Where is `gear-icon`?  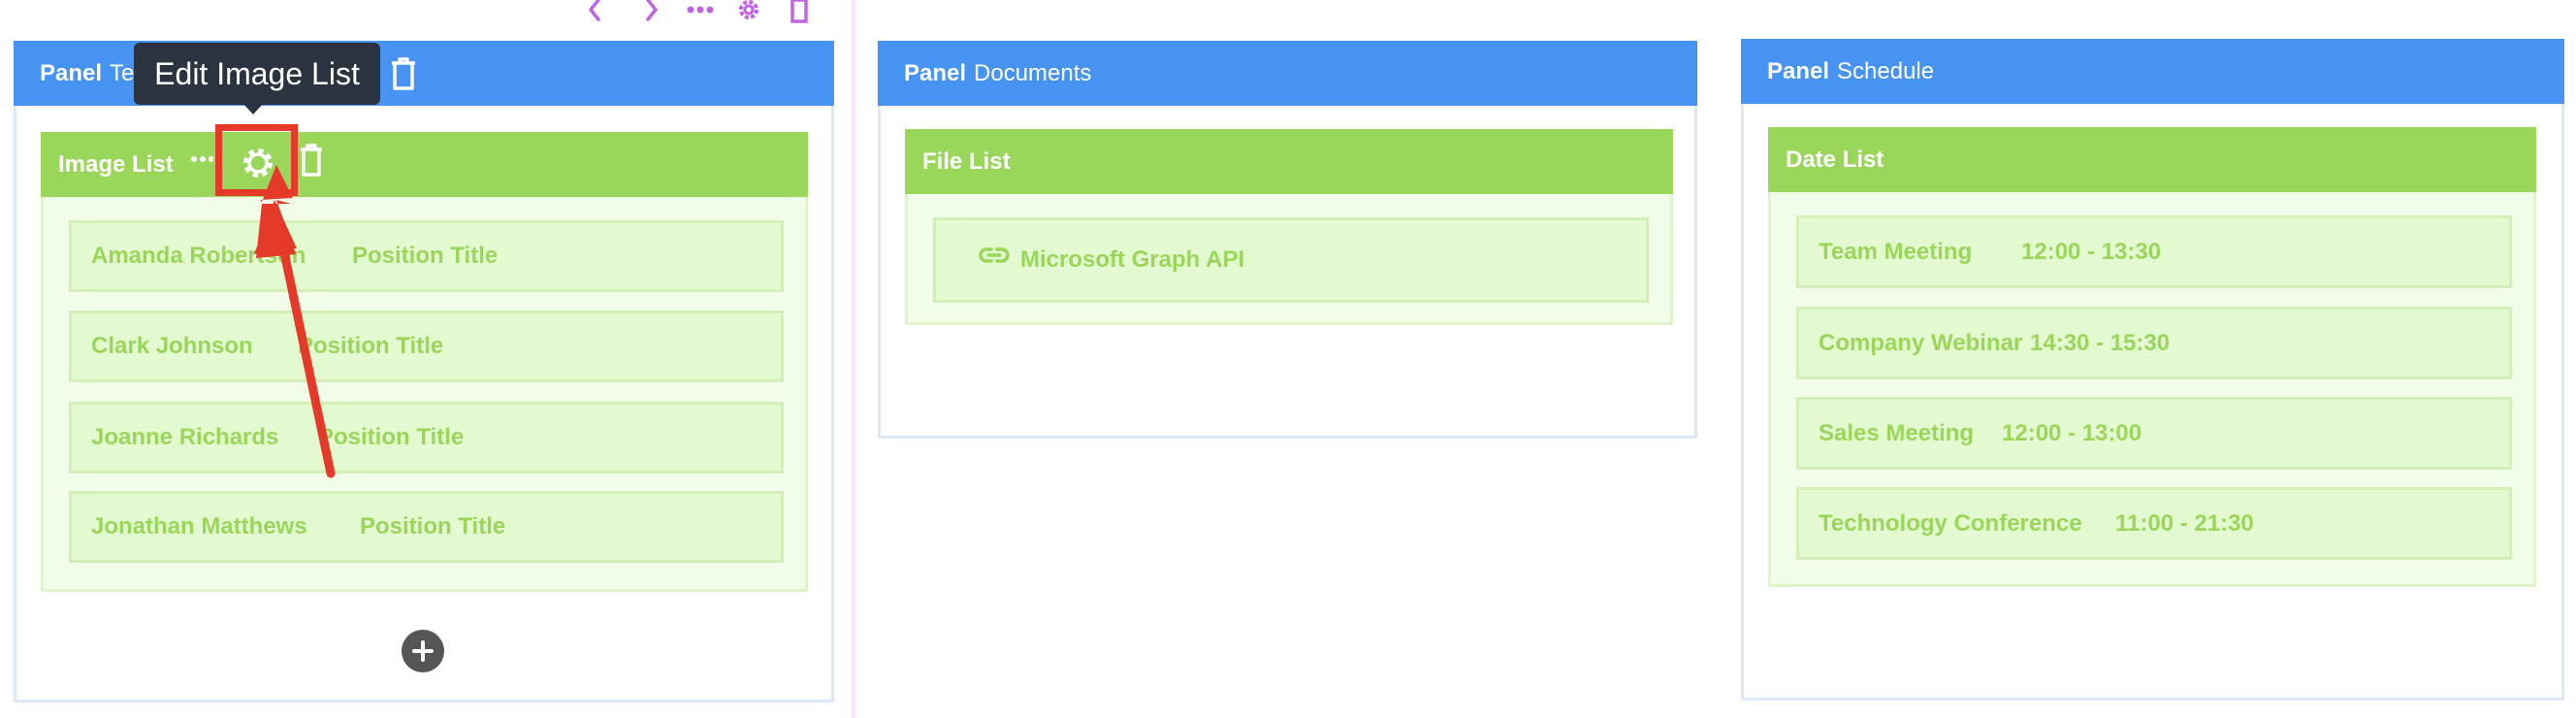
gear-icon is located at coordinates (748, 11).